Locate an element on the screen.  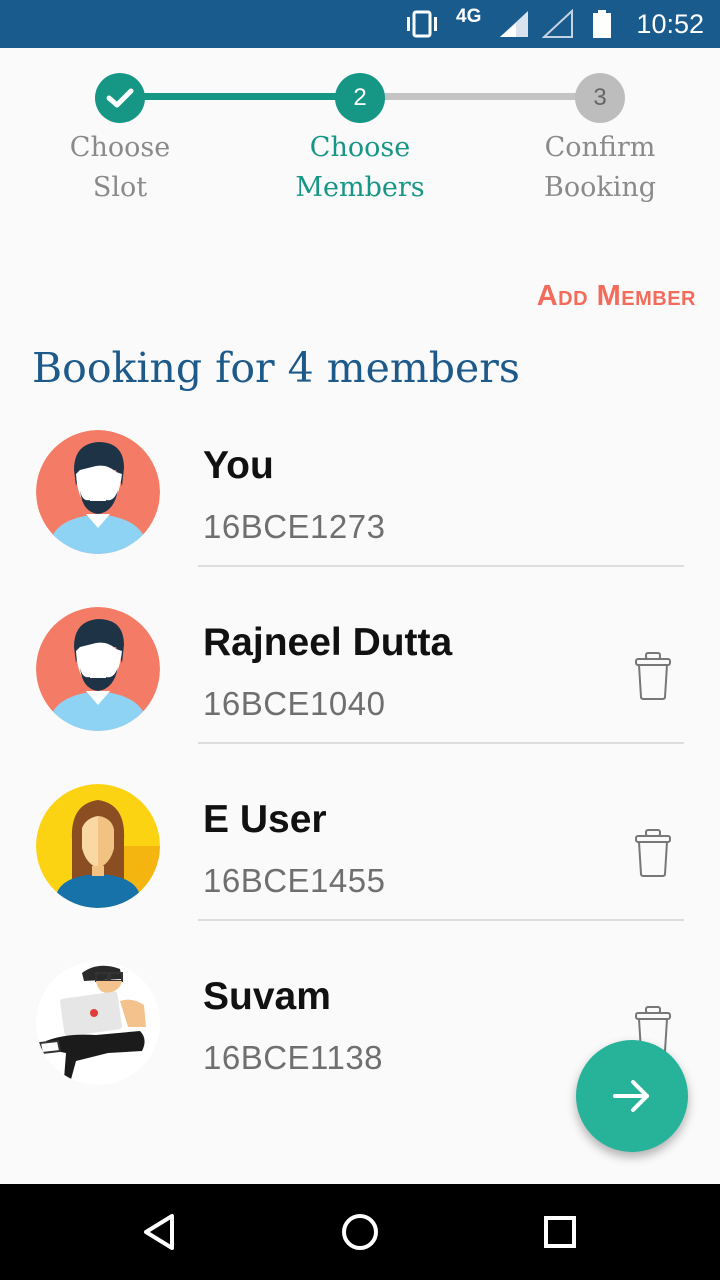
female-avatar-icon is located at coordinates (98, 846).